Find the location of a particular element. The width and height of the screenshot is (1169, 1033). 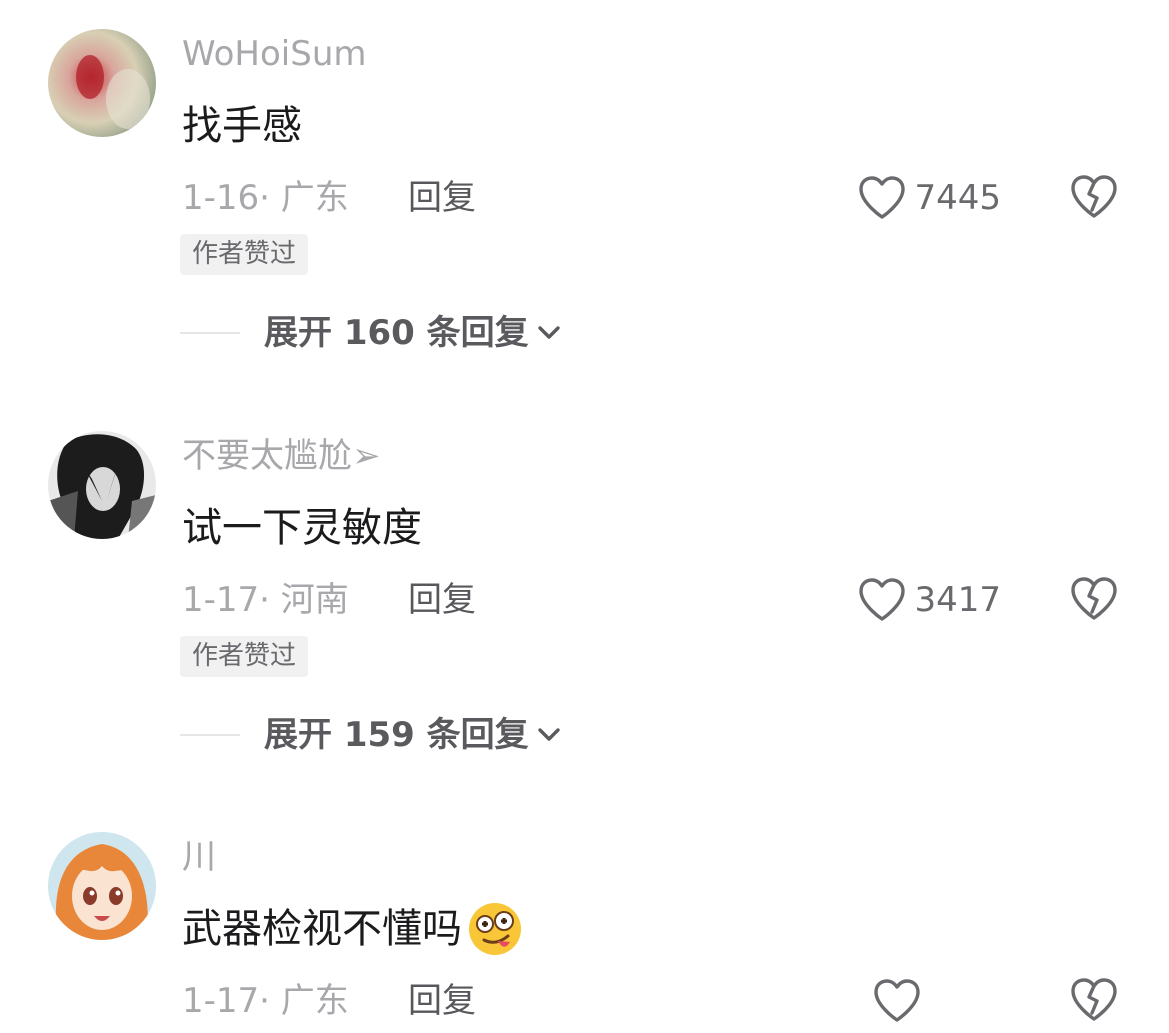

comment-text: 武器检视不懂吗 is located at coordinates (353, 929).